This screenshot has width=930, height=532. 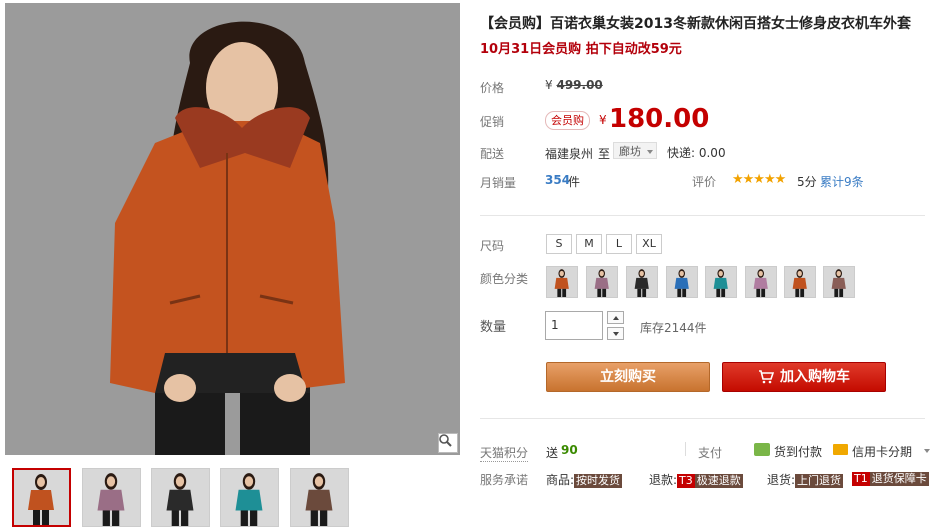 What do you see at coordinates (718, 481) in the screenshot?
I see `fast-refund-tag: 极速退款` at bounding box center [718, 481].